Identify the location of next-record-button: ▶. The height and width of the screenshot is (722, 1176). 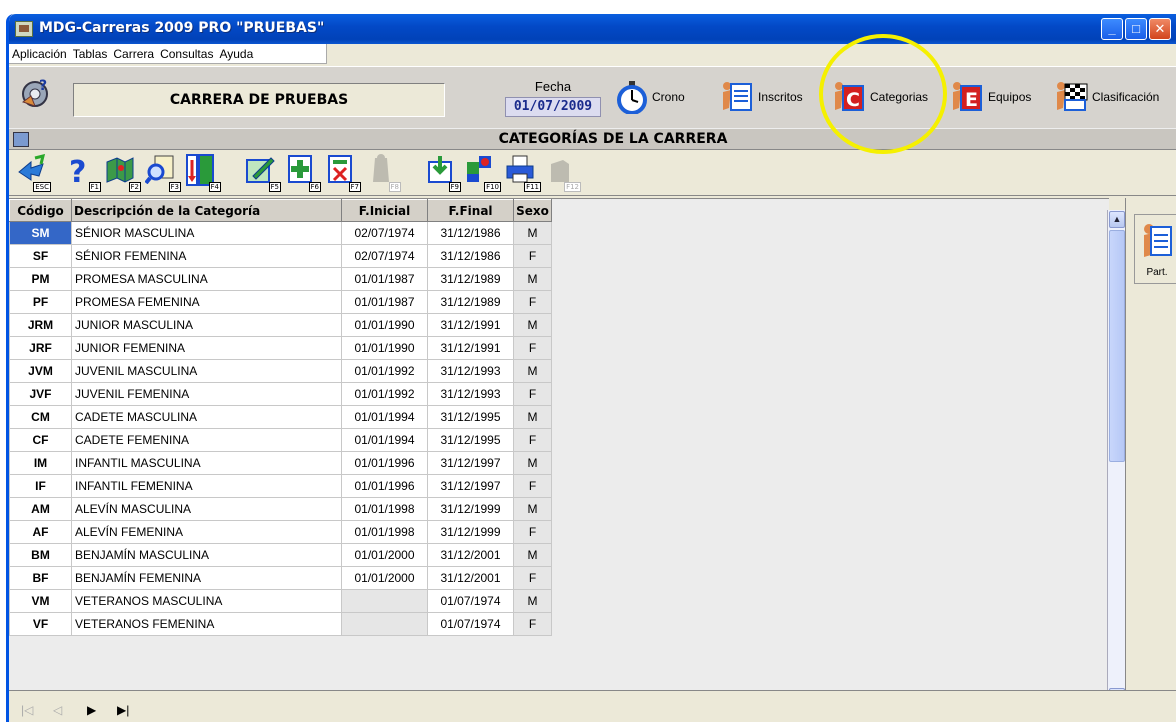
(91, 710).